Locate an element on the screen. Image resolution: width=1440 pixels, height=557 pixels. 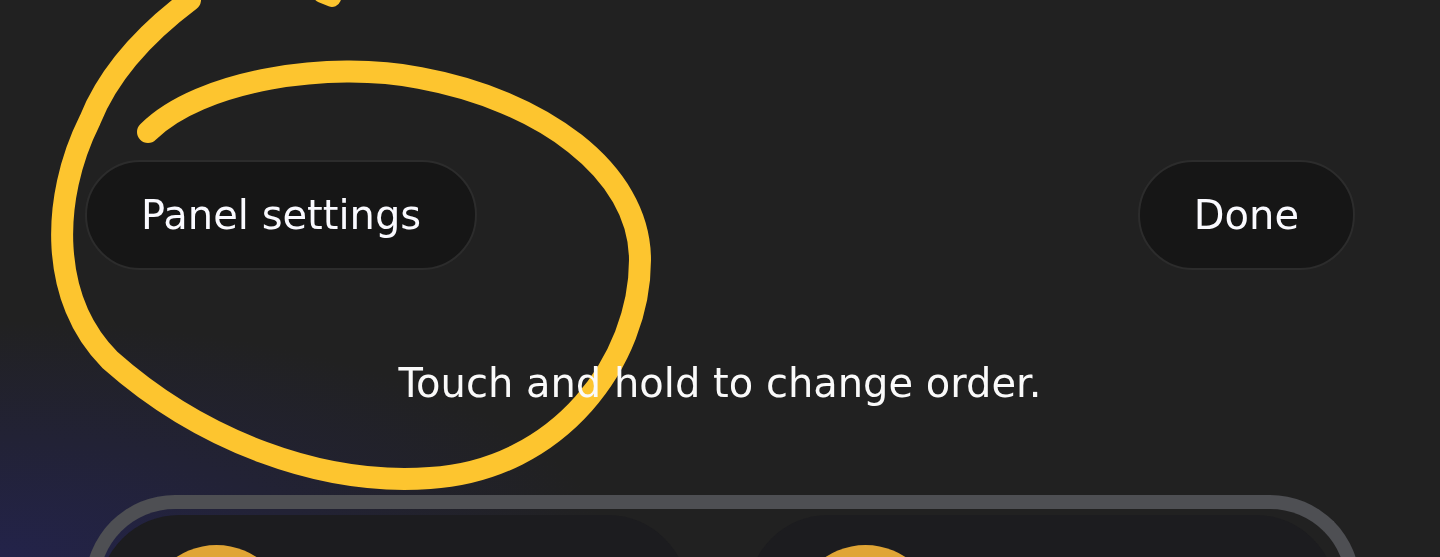
panel-settings-button: Panel settings is located at coordinates (281, 215).